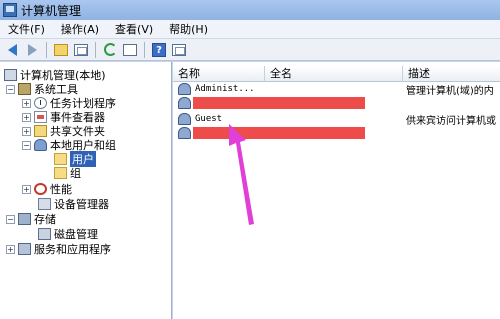 Image resolution: width=500 pixels, height=319 pixels. I want to click on folder-up-icon, so click(61, 49).